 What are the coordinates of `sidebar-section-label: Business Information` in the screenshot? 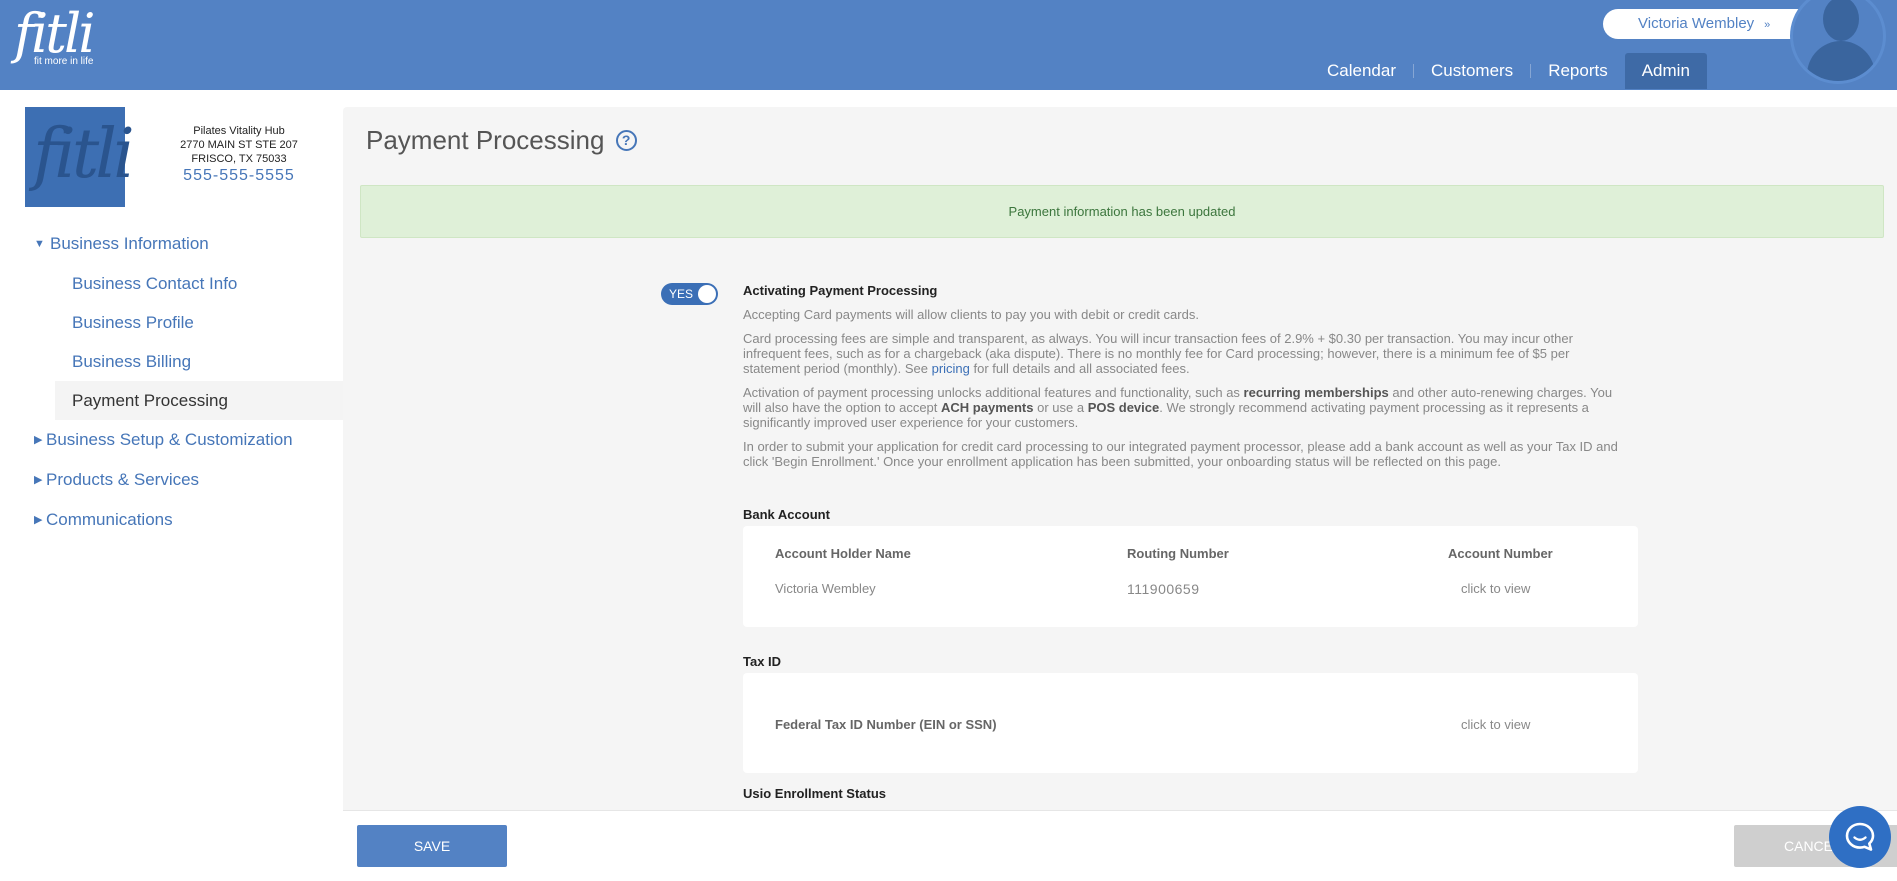 It's located at (129, 243).